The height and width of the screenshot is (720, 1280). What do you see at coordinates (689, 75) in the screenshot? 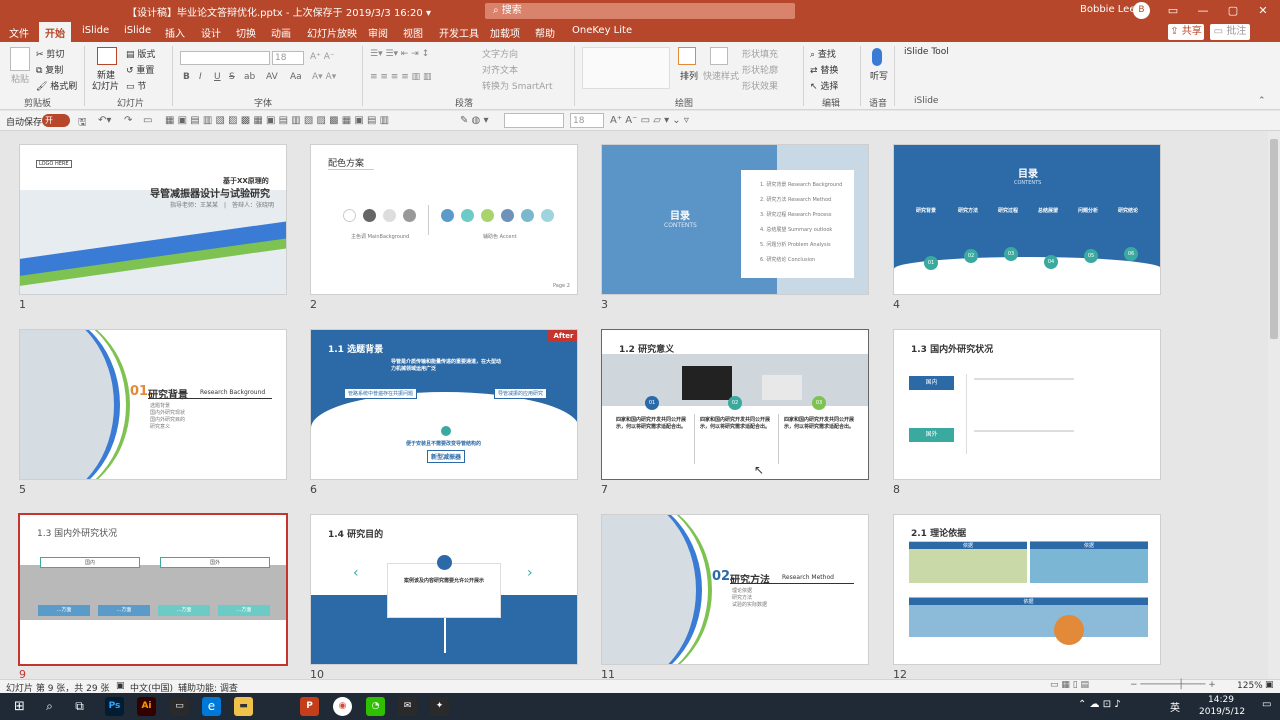
I see `arrange-button: 排列` at bounding box center [689, 75].